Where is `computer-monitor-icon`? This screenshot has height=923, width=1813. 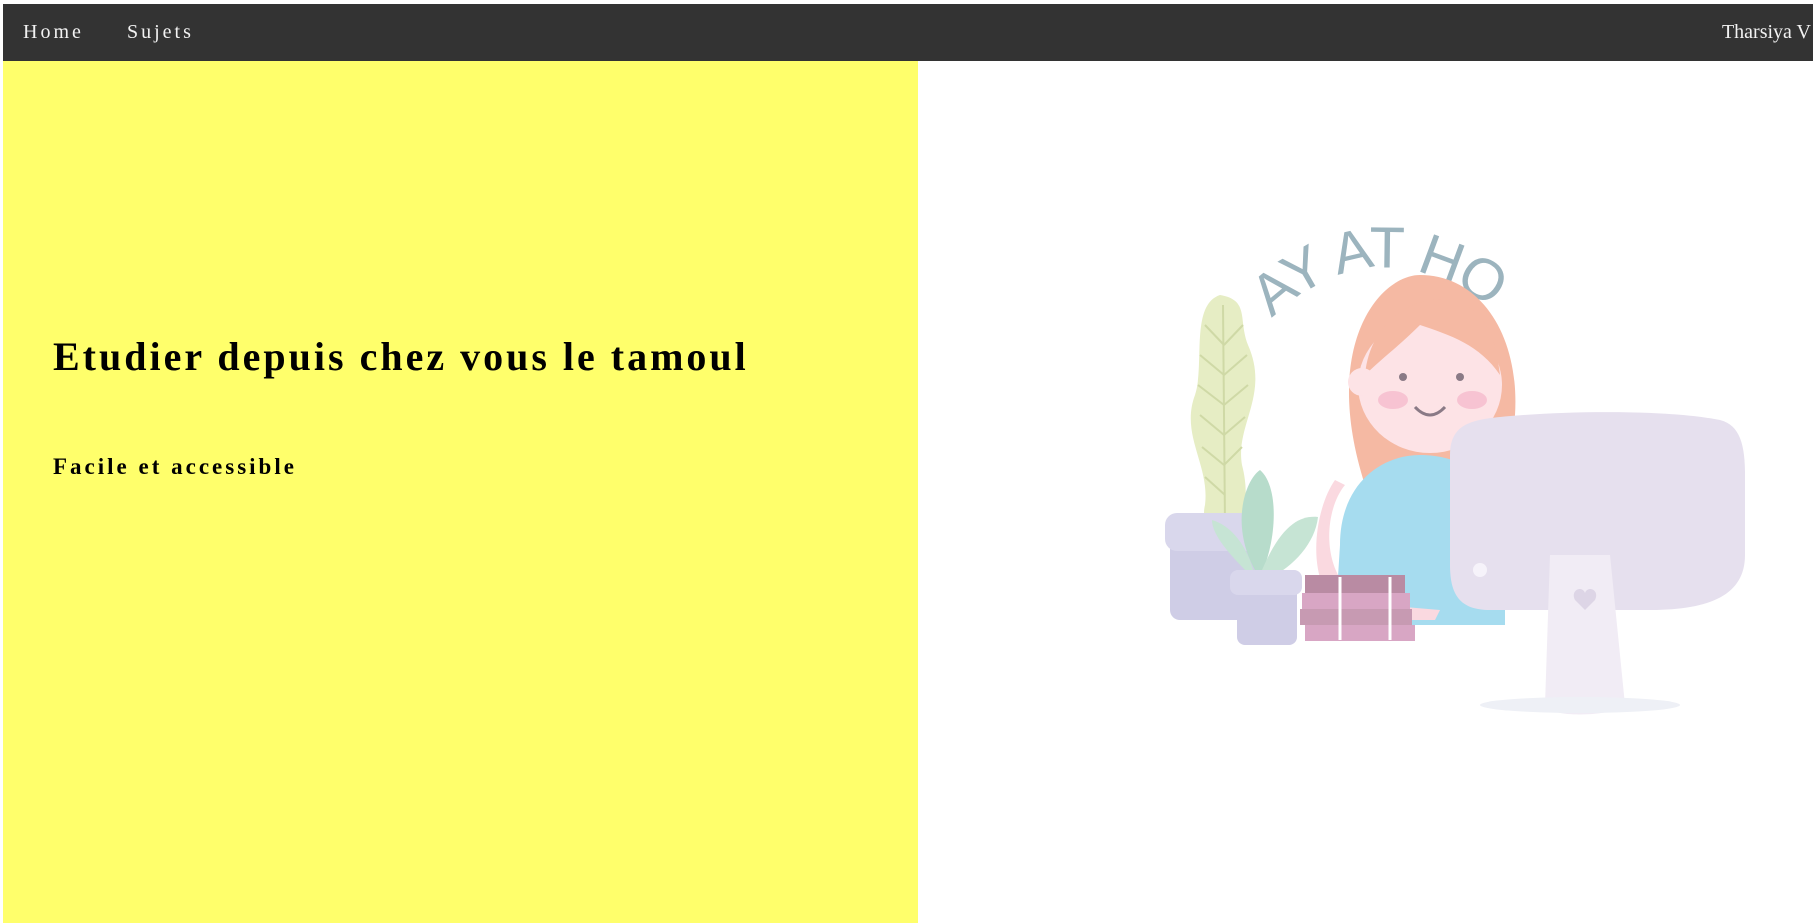
computer-monitor-icon is located at coordinates (1597, 563).